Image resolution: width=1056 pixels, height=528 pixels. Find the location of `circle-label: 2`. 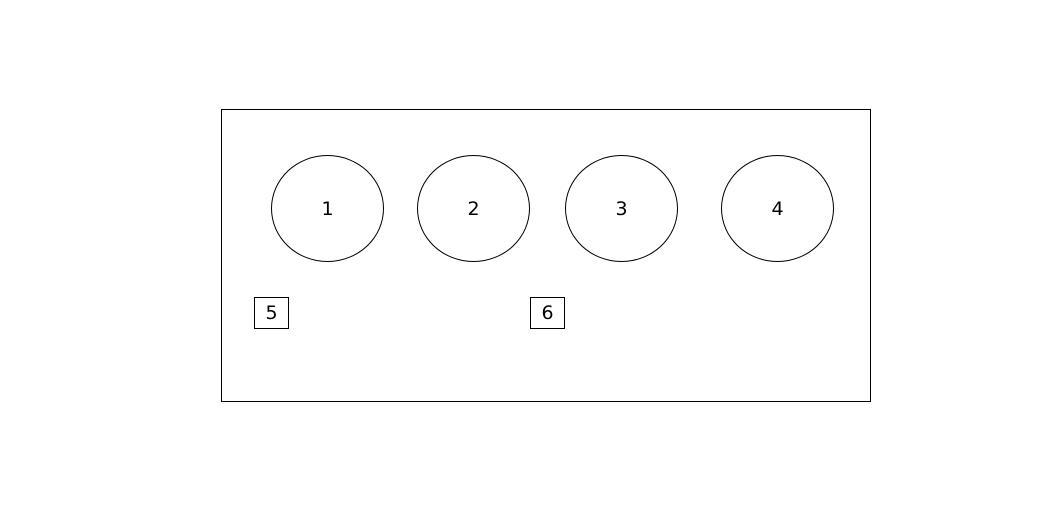

circle-label: 2 is located at coordinates (473, 208).